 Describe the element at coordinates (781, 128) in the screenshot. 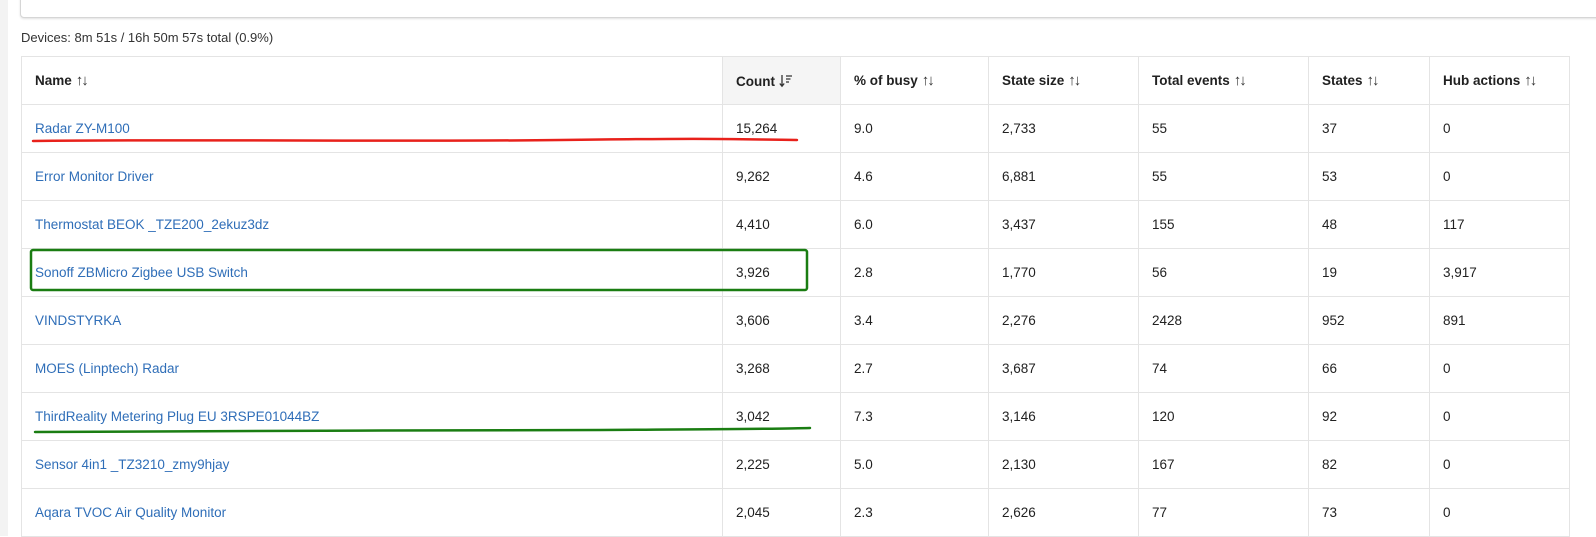

I see `count-cell: 15,264` at that location.